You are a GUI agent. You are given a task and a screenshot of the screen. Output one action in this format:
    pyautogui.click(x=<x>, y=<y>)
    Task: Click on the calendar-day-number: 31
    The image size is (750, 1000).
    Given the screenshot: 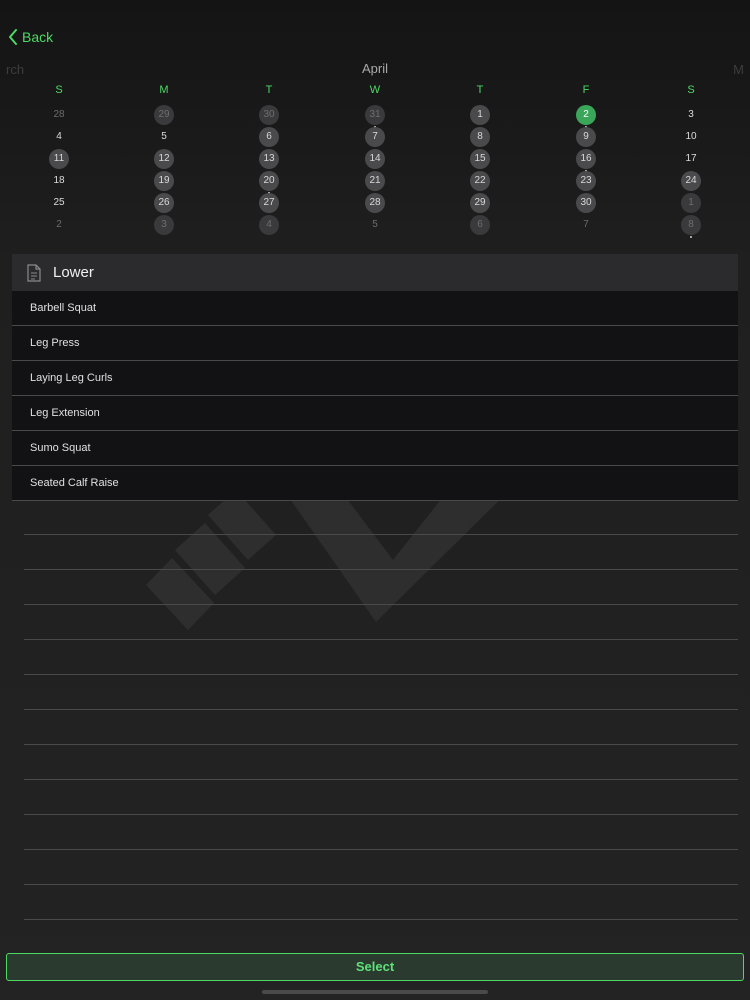 What is the action you would take?
    pyautogui.click(x=375, y=114)
    